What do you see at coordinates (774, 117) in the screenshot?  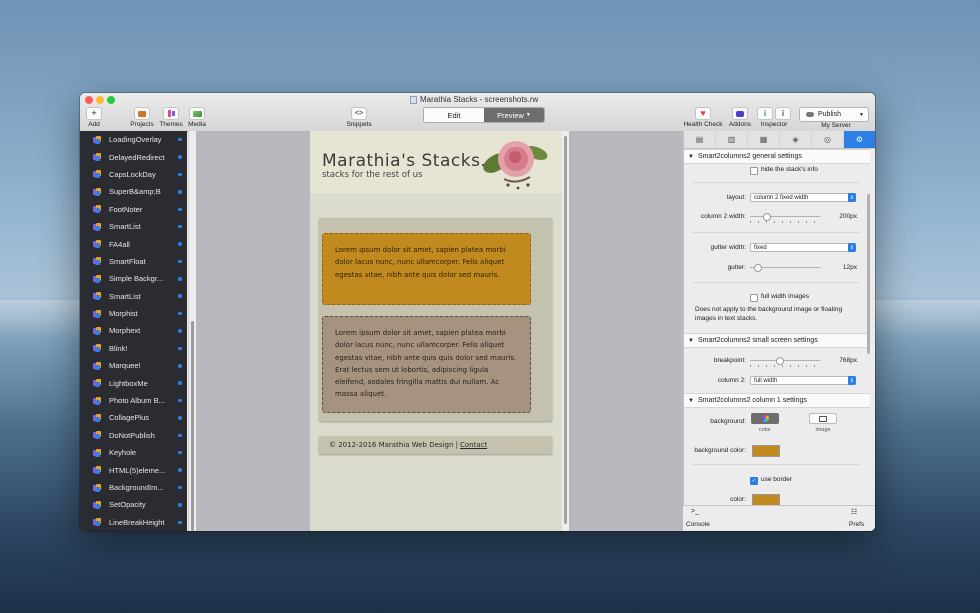 I see `inspector-button: i i Inspector` at bounding box center [774, 117].